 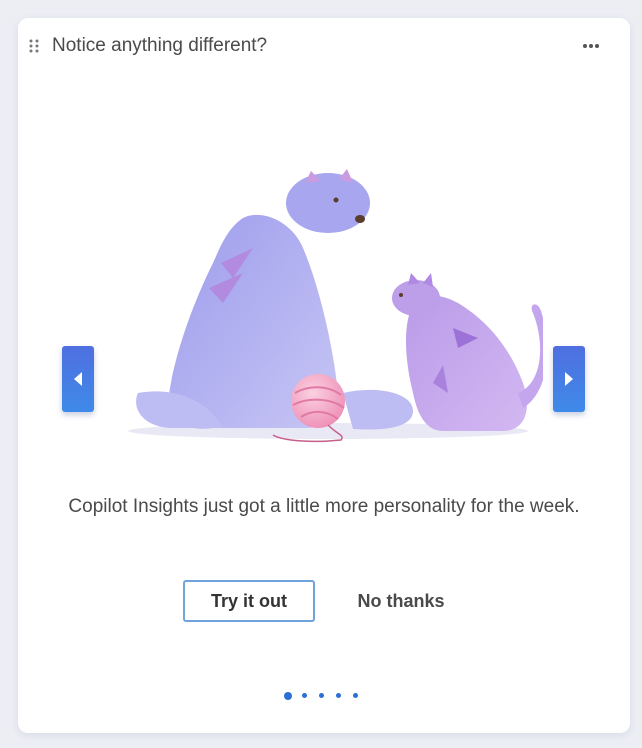 What do you see at coordinates (401, 601) in the screenshot?
I see `no-thanks-button: No thanks` at bounding box center [401, 601].